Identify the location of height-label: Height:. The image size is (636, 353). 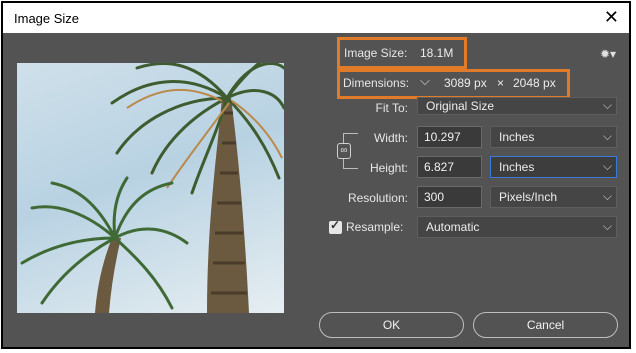
(388, 168).